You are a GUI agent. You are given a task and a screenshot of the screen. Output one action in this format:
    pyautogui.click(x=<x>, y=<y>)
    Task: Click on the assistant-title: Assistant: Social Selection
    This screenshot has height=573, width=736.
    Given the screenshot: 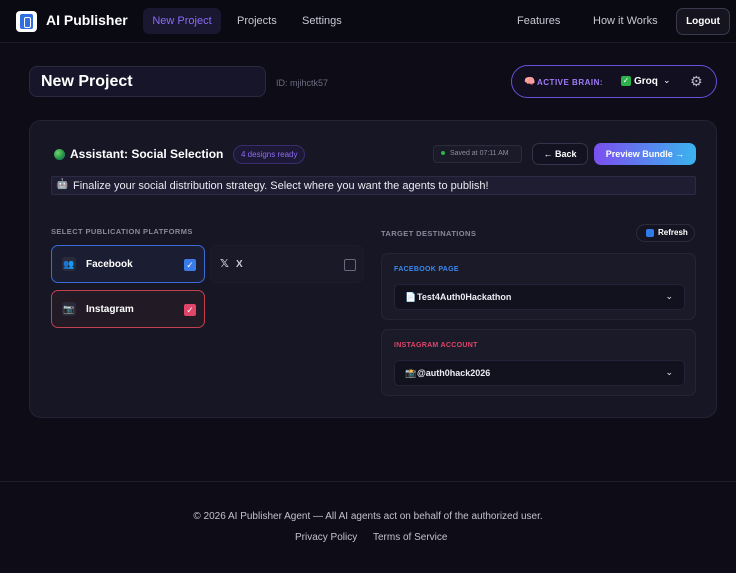 What is the action you would take?
    pyautogui.click(x=147, y=154)
    